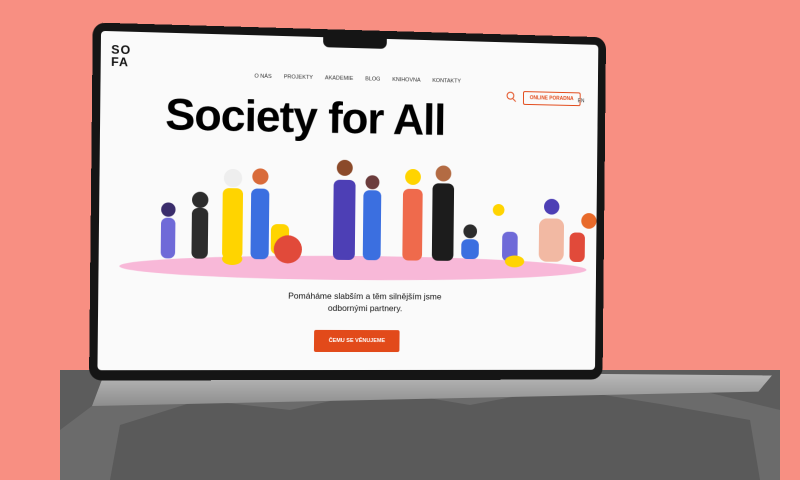 The height and width of the screenshot is (480, 800). Describe the element at coordinates (355, 43) in the screenshot. I see `camera-notch` at that location.